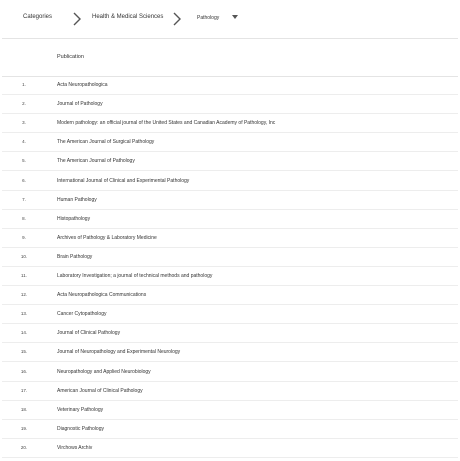  What do you see at coordinates (88, 333) in the screenshot?
I see `publication-name-link: Journal of Clinical Pathology` at bounding box center [88, 333].